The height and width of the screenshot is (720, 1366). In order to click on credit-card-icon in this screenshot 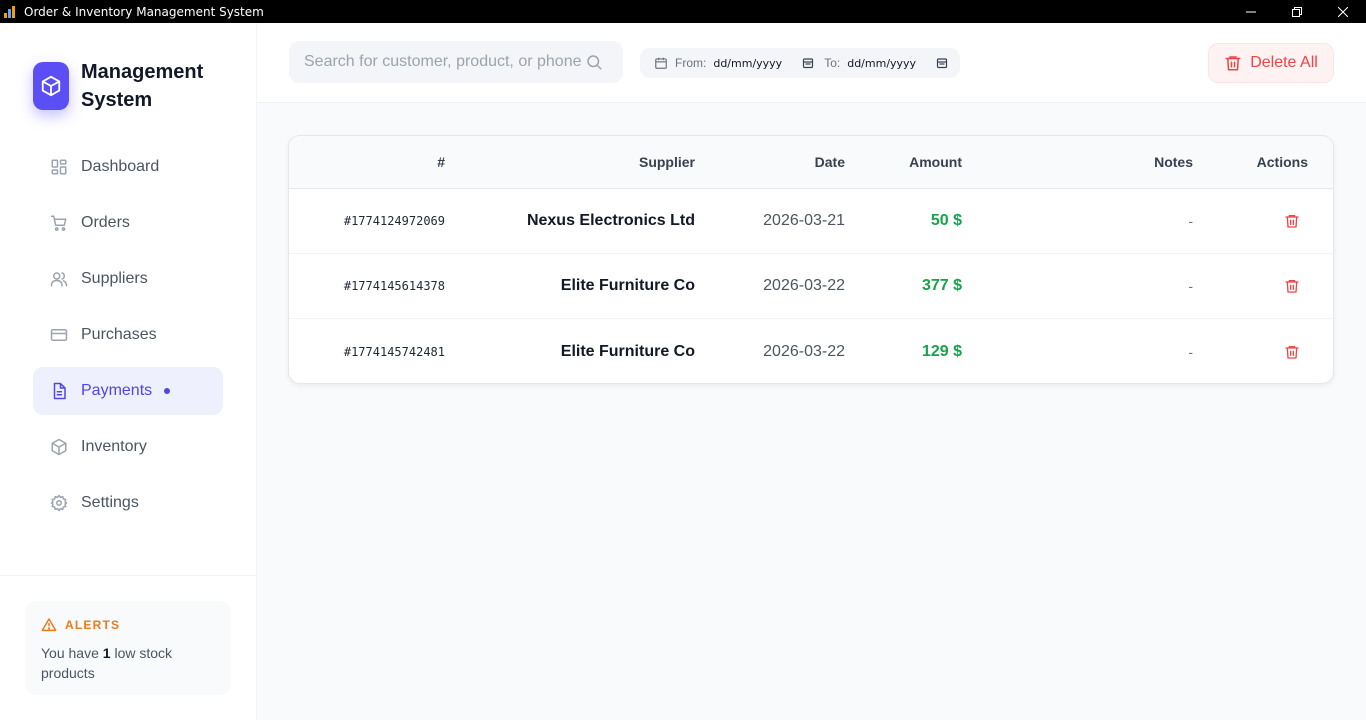, I will do `click(59, 335)`.